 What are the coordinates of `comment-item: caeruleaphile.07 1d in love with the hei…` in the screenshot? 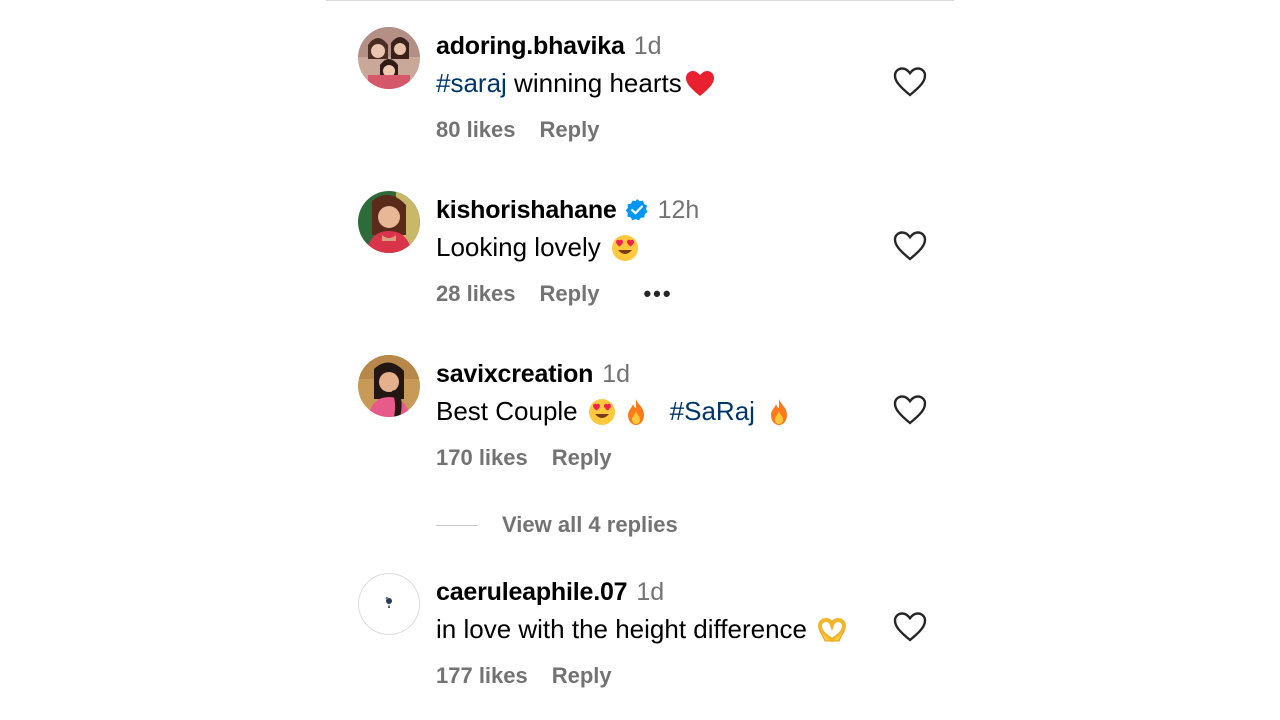 It's located at (643, 633).